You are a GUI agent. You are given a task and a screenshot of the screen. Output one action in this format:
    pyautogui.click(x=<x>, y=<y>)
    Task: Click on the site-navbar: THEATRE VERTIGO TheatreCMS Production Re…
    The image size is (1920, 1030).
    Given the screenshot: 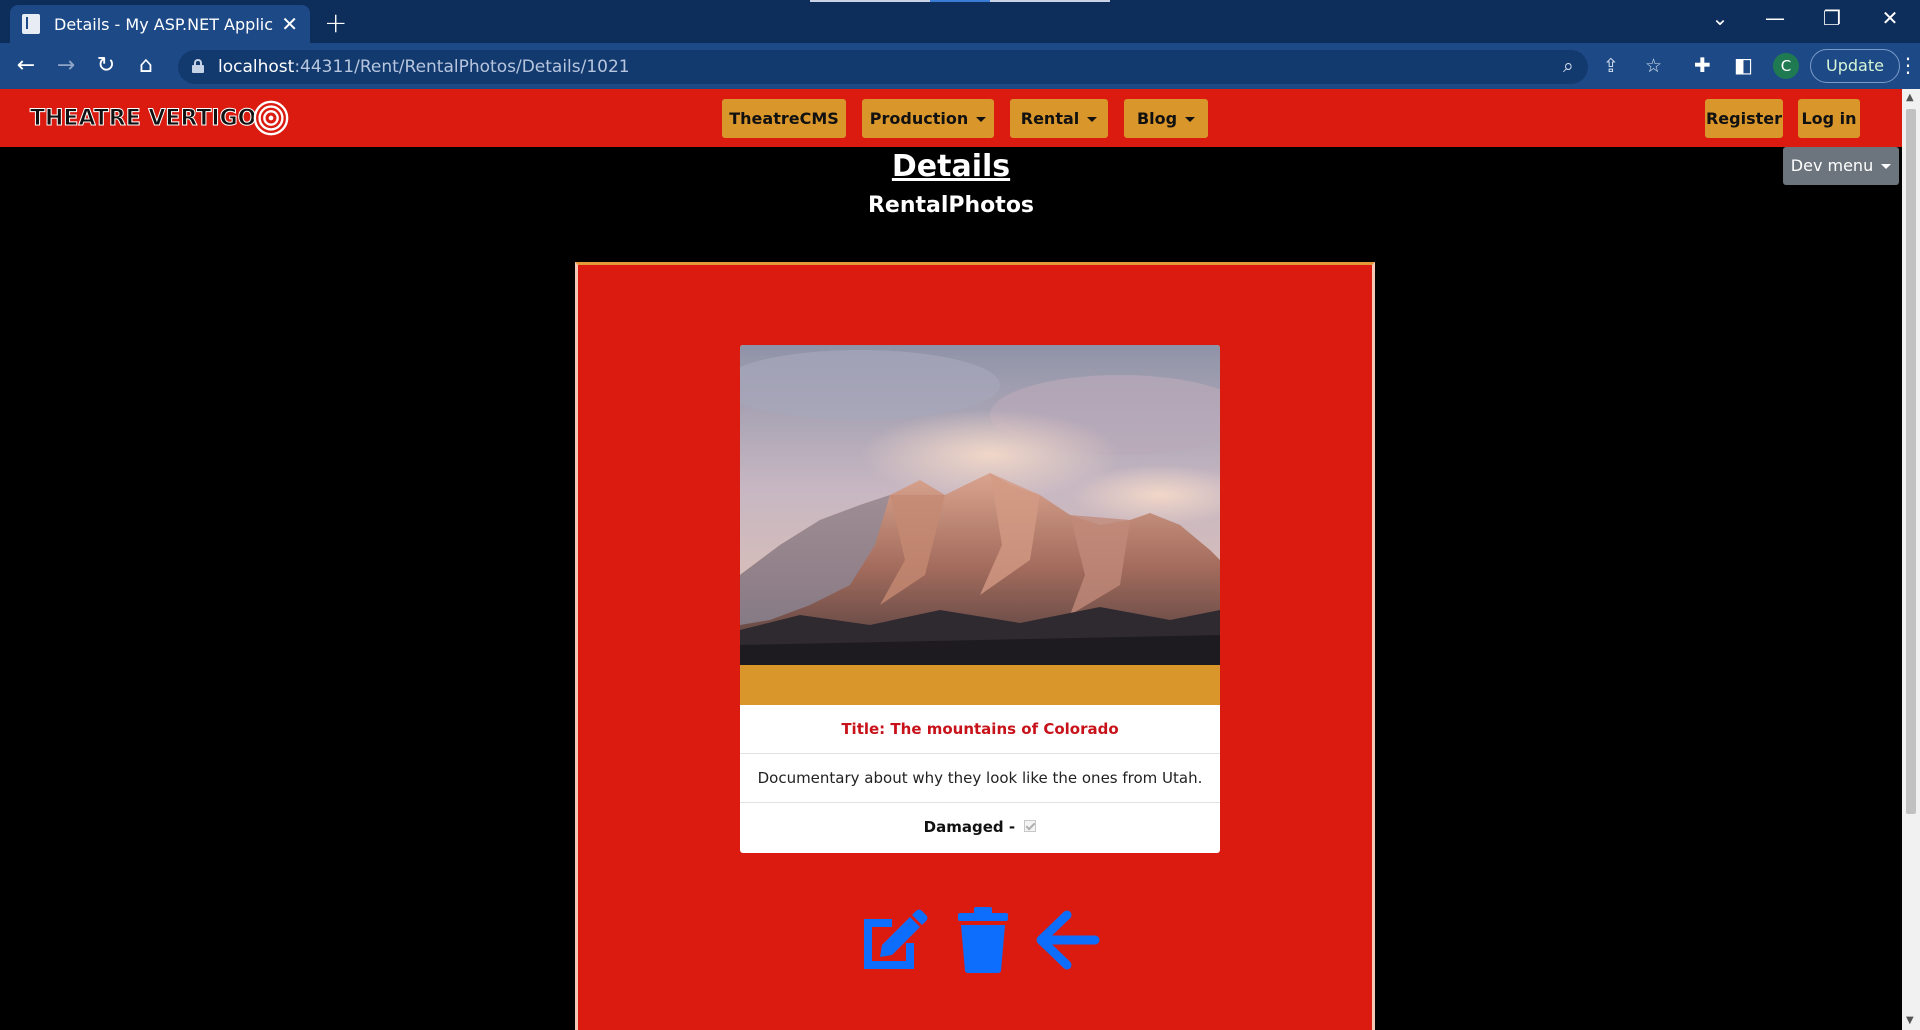 What is the action you would take?
    pyautogui.click(x=951, y=118)
    